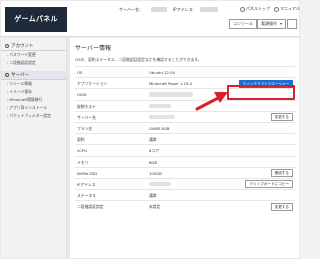 This screenshot has height=259, width=320. Describe the element at coordinates (33, 84) in the screenshot. I see `sidebar-item-resource: ›リソース情報` at that location.